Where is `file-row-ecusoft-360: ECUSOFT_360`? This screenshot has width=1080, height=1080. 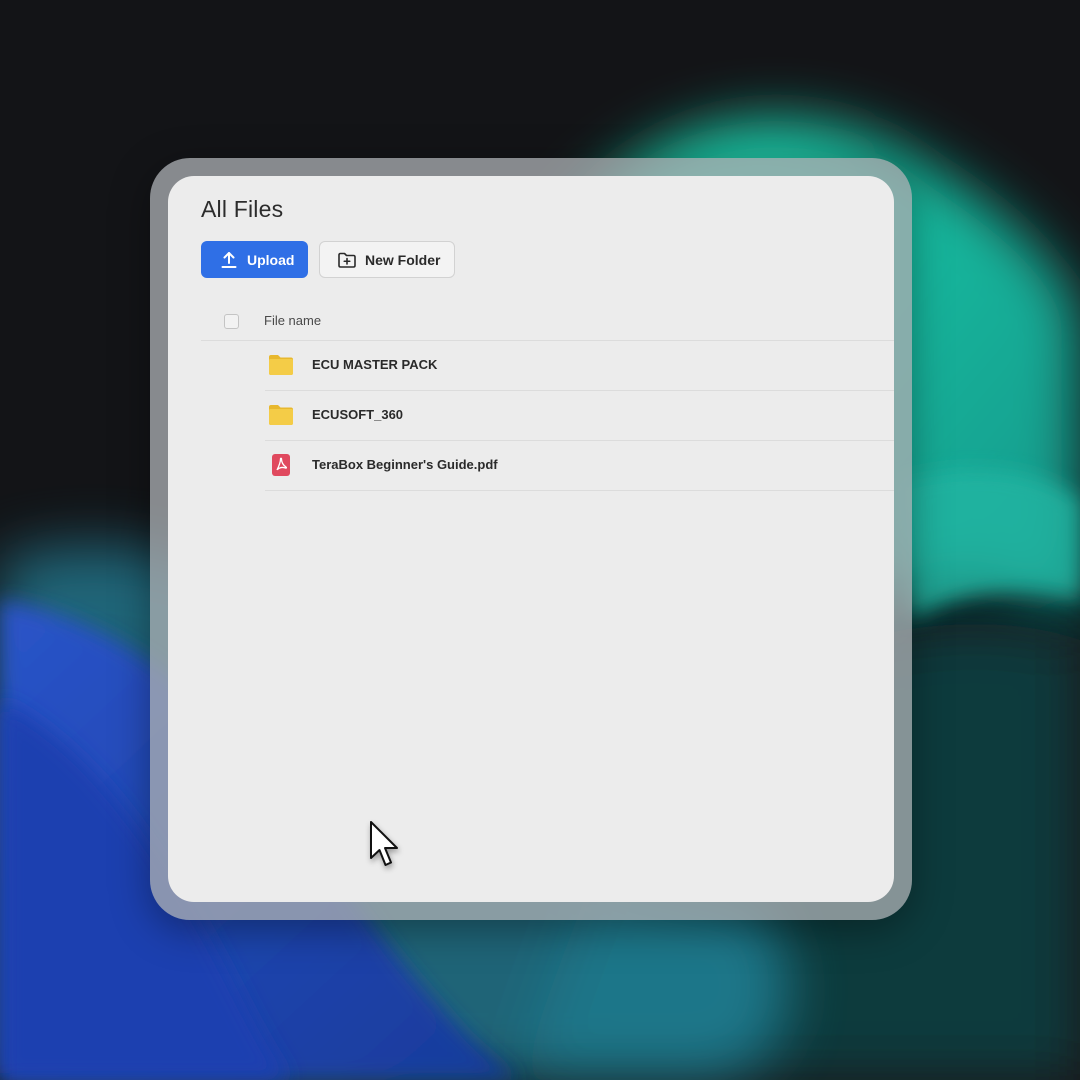 file-row-ecusoft-360: ECUSOFT_360 is located at coordinates (579, 416).